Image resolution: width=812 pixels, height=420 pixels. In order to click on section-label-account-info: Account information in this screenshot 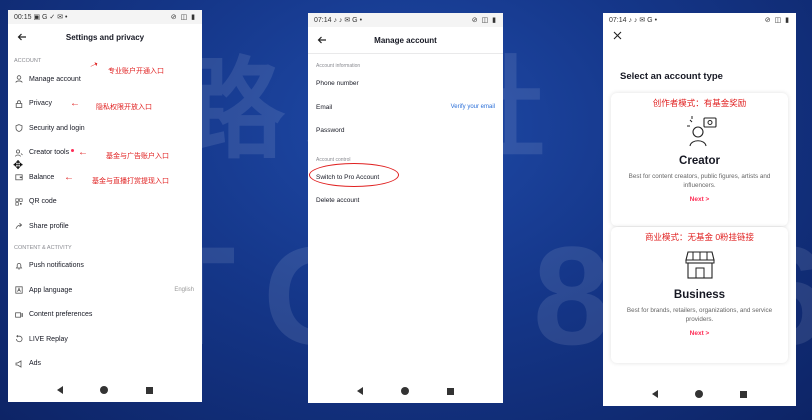, I will do `click(338, 66)`.